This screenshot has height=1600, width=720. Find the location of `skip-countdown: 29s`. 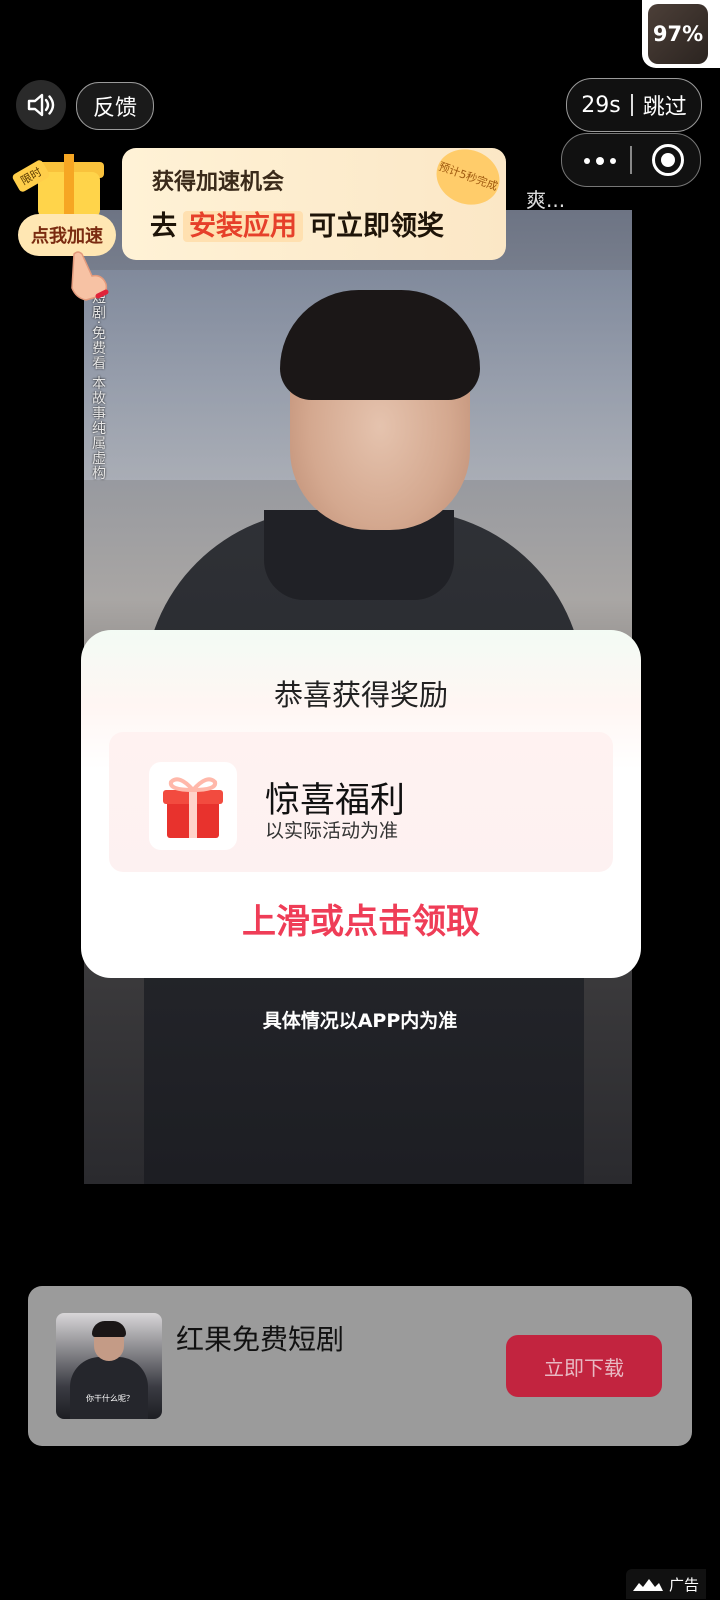

skip-countdown: 29s is located at coordinates (601, 105).